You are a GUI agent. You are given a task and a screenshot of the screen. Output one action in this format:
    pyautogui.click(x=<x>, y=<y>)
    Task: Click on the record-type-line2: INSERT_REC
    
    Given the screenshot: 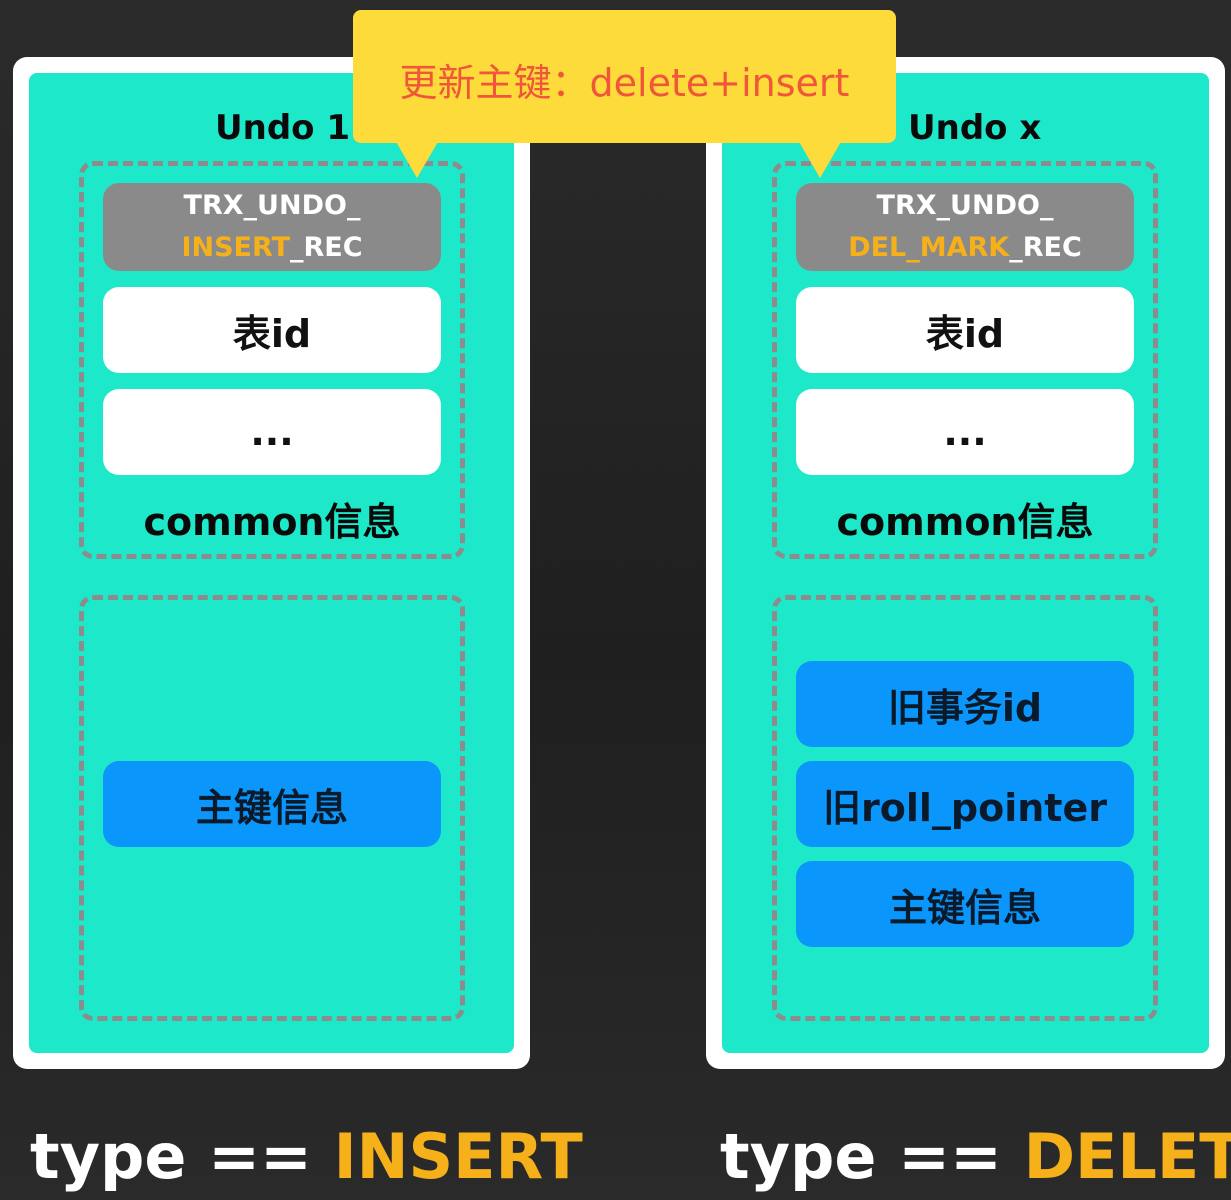 What is the action you would take?
    pyautogui.click(x=271, y=248)
    